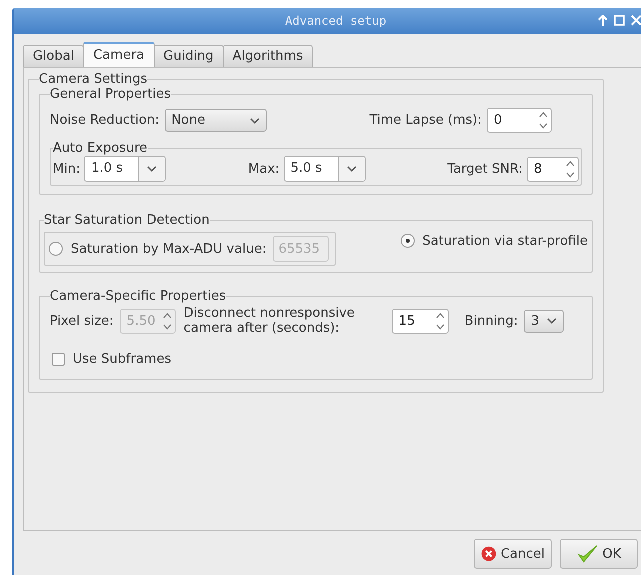 The height and width of the screenshot is (575, 641). I want to click on dropdown: None, so click(215, 120).